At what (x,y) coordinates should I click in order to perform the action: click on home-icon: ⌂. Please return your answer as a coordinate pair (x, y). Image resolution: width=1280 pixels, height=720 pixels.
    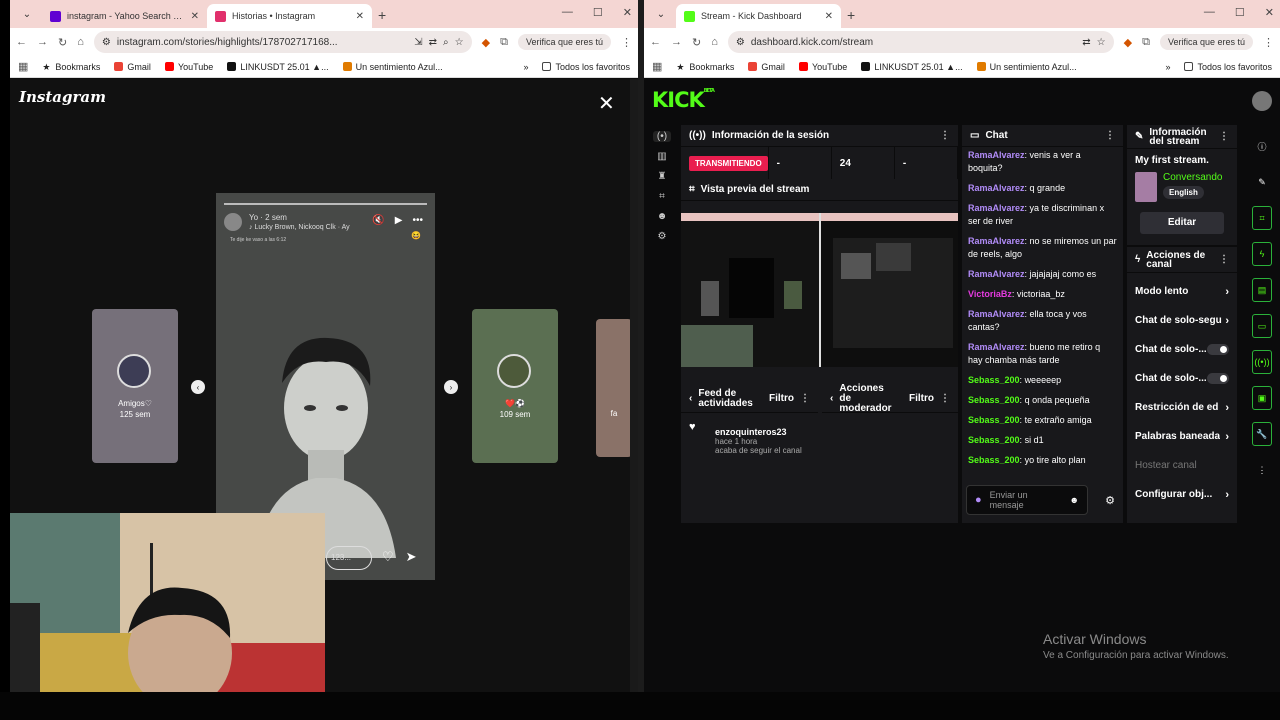
    Looking at the image, I should click on (714, 42).